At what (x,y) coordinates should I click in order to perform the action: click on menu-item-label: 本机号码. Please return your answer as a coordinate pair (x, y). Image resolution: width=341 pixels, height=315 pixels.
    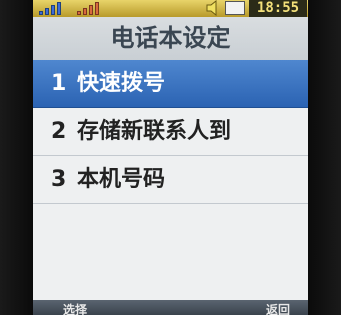
    Looking at the image, I should click on (121, 179).